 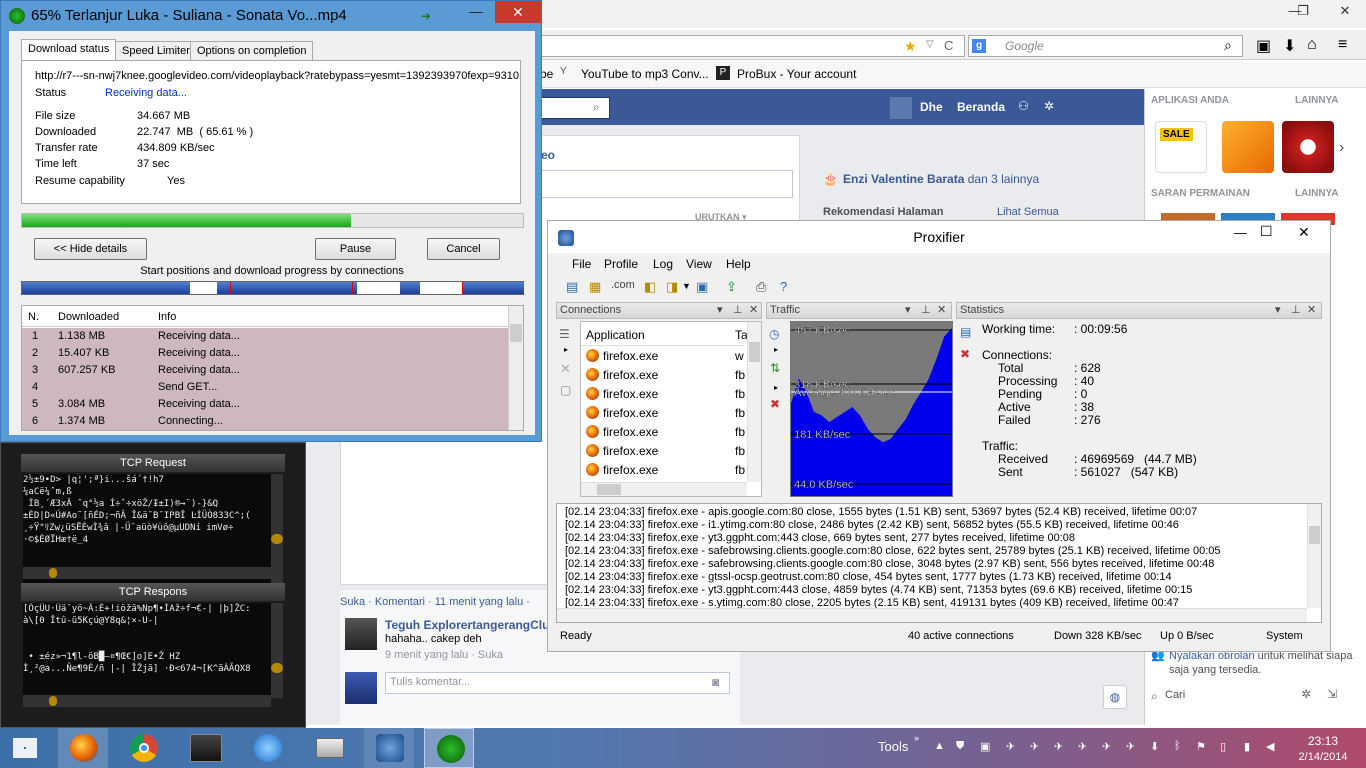 I want to click on tray-shield-icon: ⛊, so click(x=960, y=746).